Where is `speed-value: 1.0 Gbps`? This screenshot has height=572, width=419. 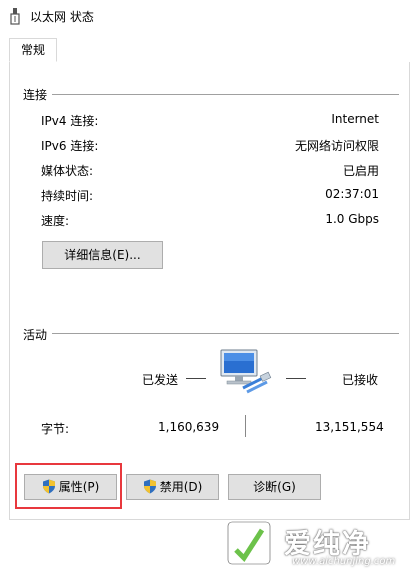
speed-value: 1.0 Gbps is located at coordinates (352, 219).